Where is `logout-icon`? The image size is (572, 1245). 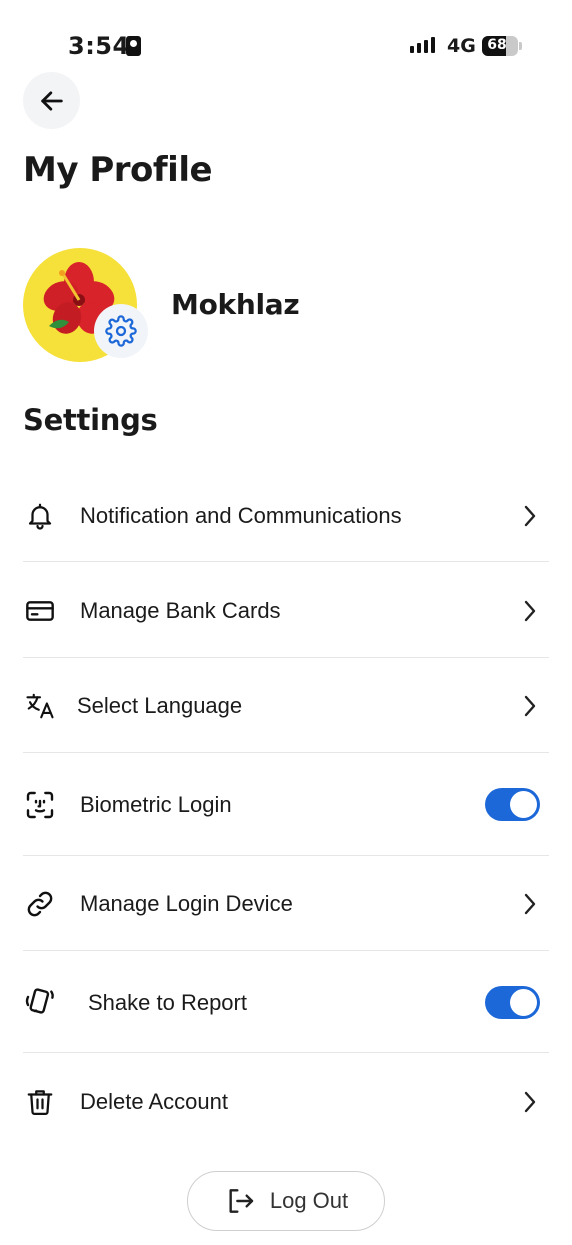 logout-icon is located at coordinates (241, 1201).